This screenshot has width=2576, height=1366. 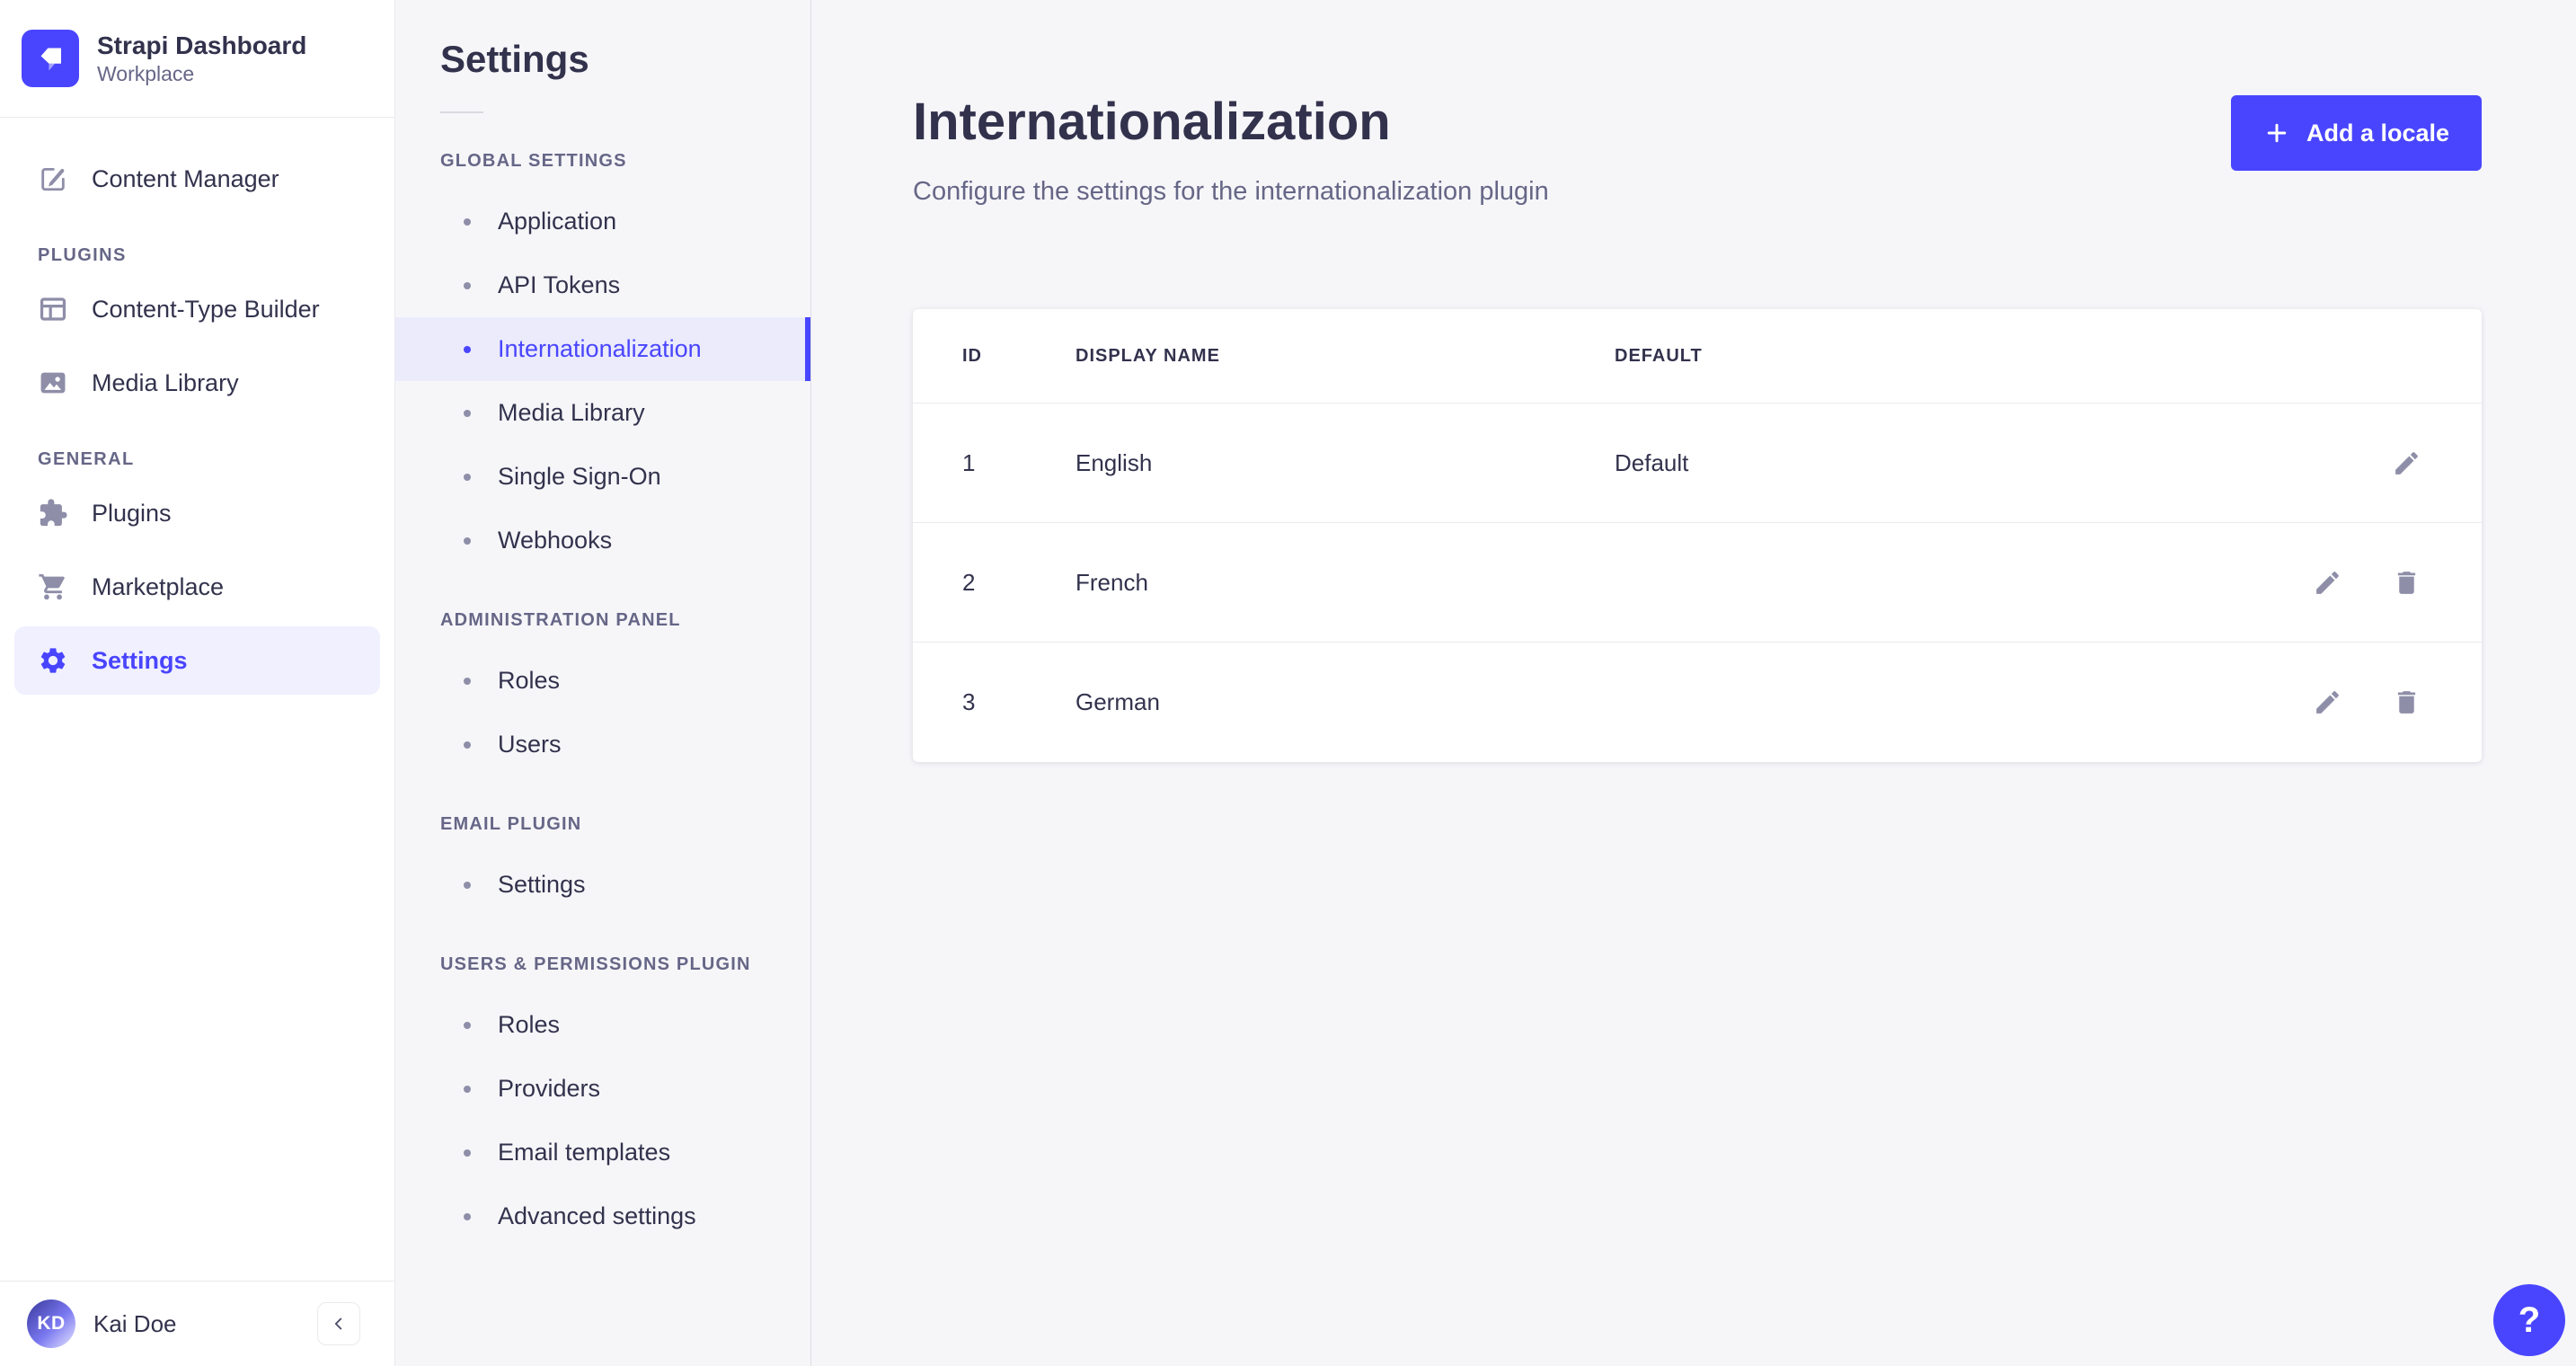 What do you see at coordinates (206, 309) in the screenshot?
I see `sidebar-item-label: Content-Type Builder` at bounding box center [206, 309].